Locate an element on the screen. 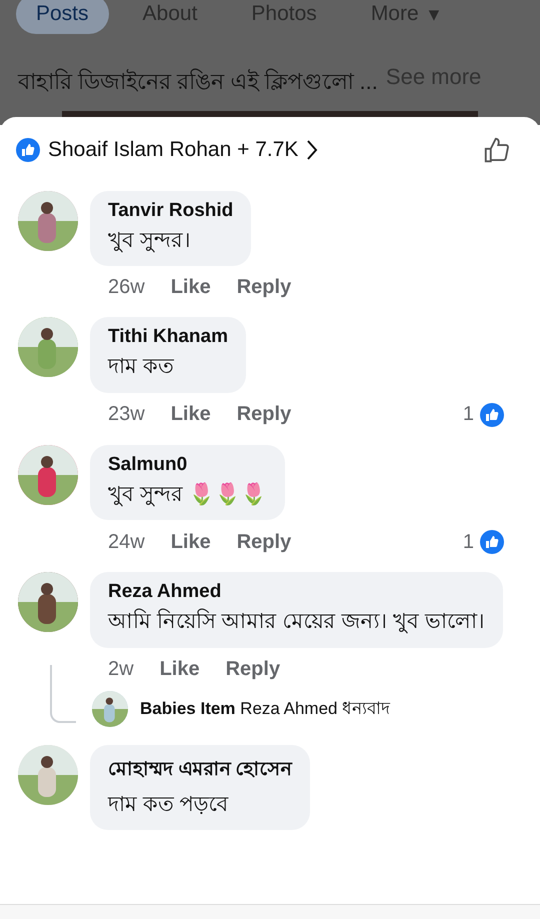  caret-icon: ▾ is located at coordinates (434, 14).